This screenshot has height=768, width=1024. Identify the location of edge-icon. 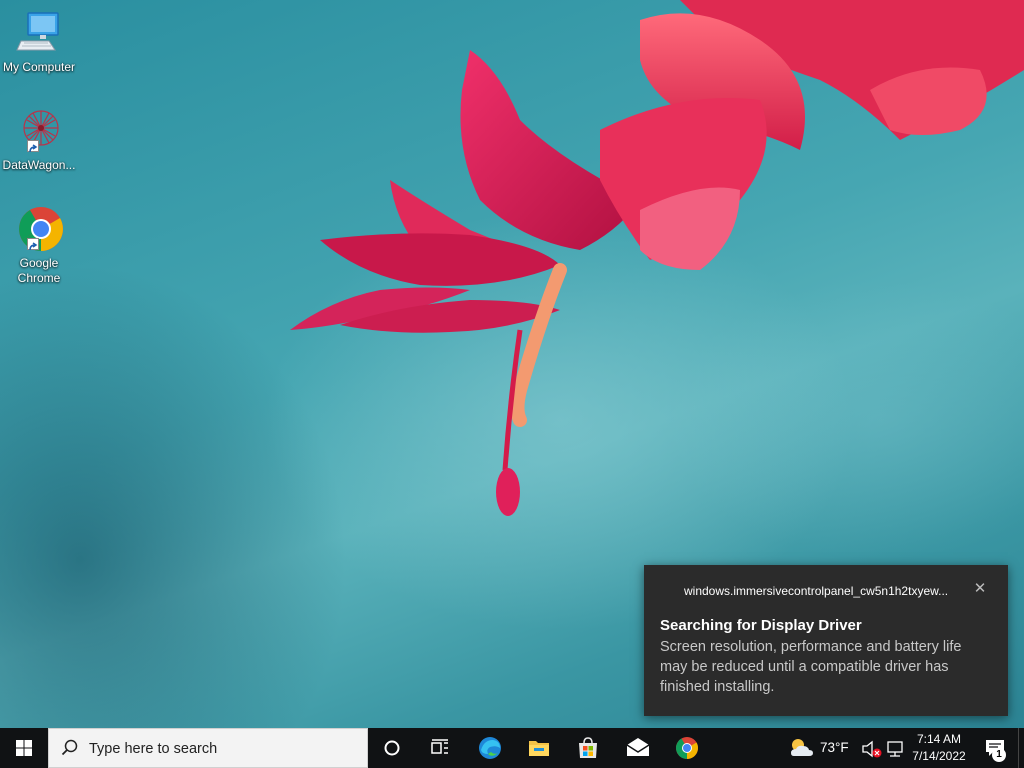
(490, 748).